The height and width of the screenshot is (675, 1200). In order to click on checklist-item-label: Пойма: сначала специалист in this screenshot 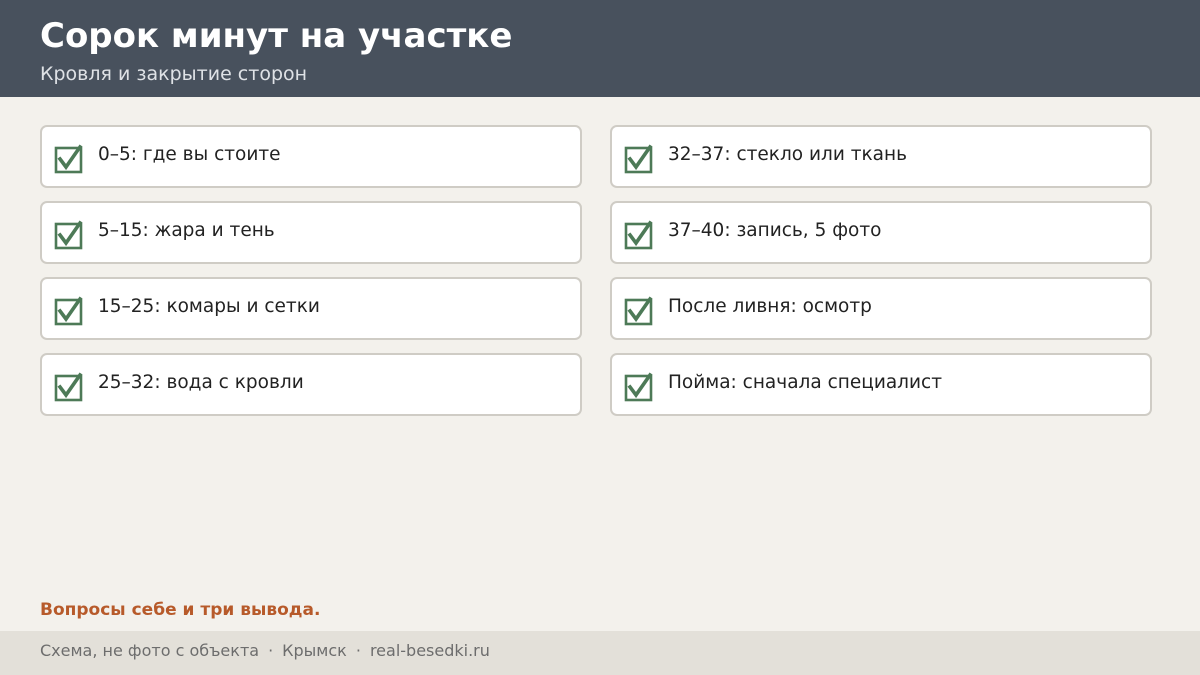, I will do `click(805, 382)`.